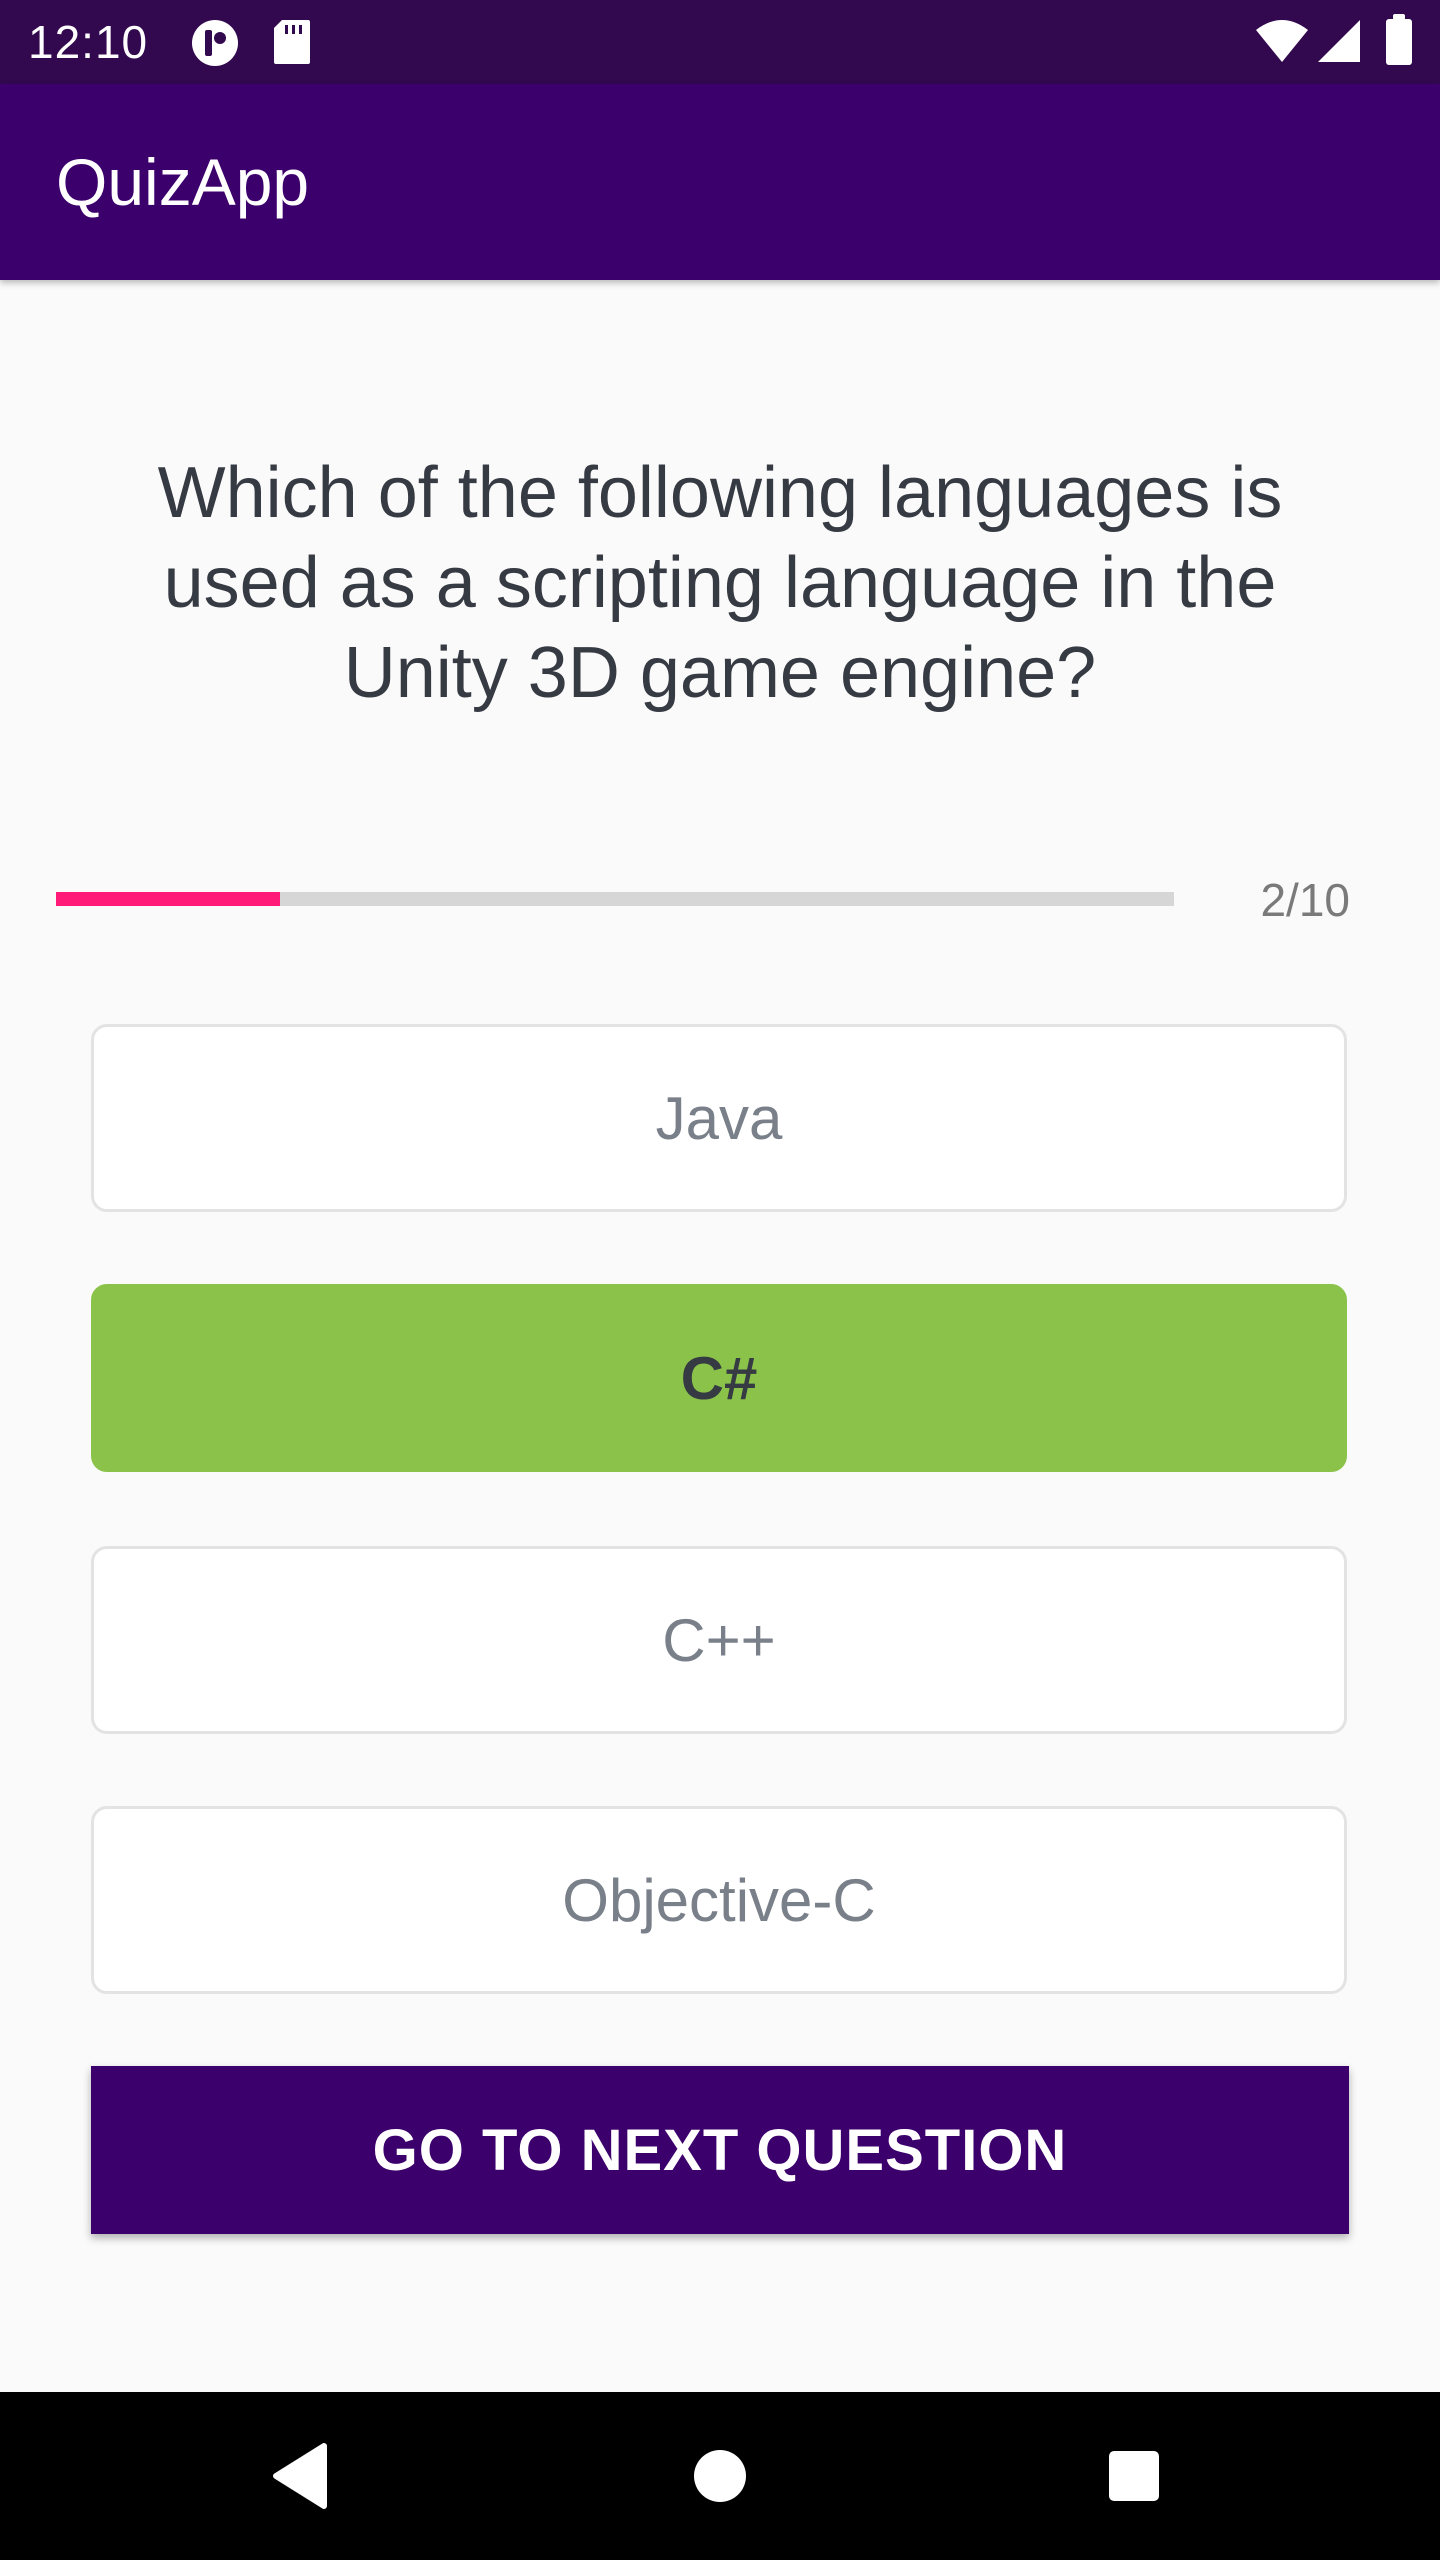 The width and height of the screenshot is (1440, 2560). I want to click on notification-app-icon, so click(215, 43).